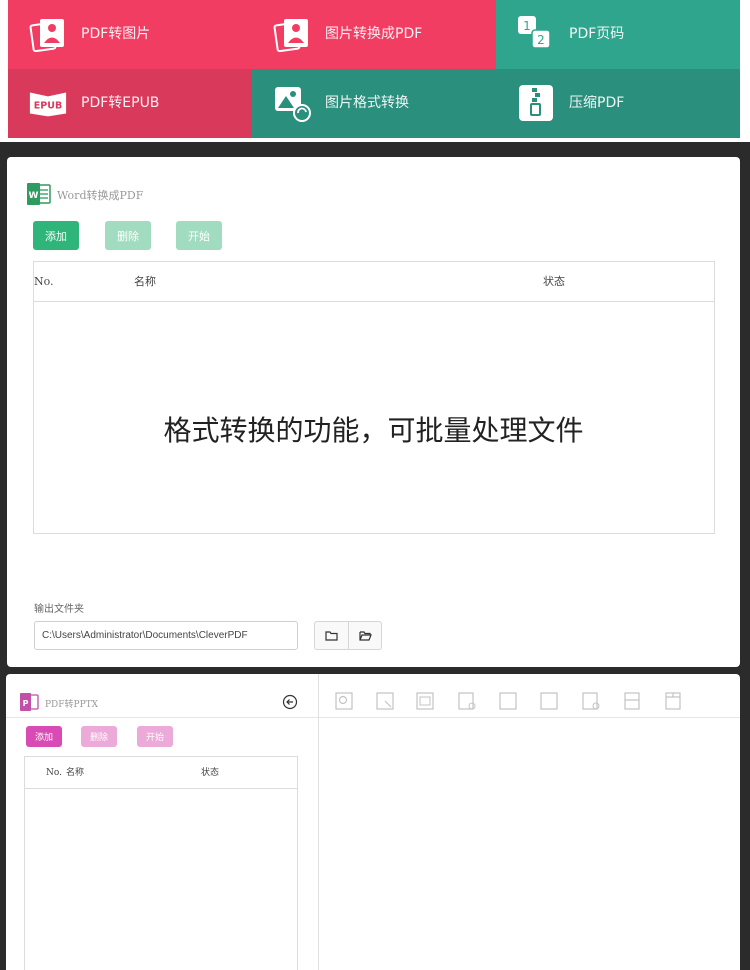 Image resolution: width=750 pixels, height=970 pixels. Describe the element at coordinates (549, 701) in the screenshot. I see `blank-page-icon` at that location.